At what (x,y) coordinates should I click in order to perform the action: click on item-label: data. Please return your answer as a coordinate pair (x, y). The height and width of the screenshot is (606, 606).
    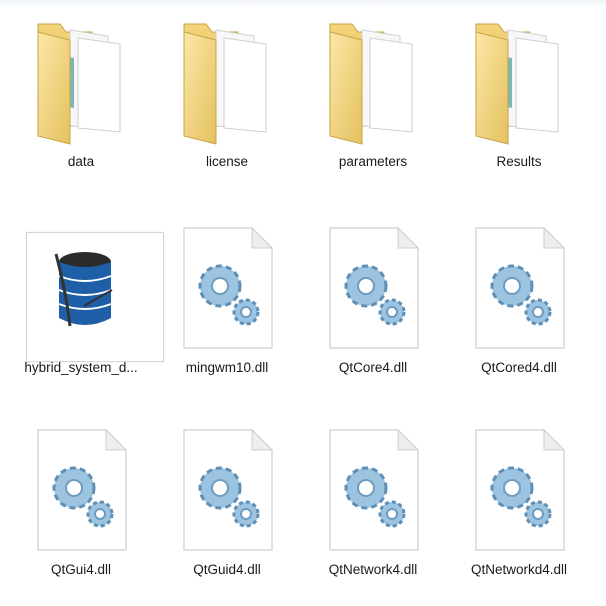
    Looking at the image, I should click on (81, 161).